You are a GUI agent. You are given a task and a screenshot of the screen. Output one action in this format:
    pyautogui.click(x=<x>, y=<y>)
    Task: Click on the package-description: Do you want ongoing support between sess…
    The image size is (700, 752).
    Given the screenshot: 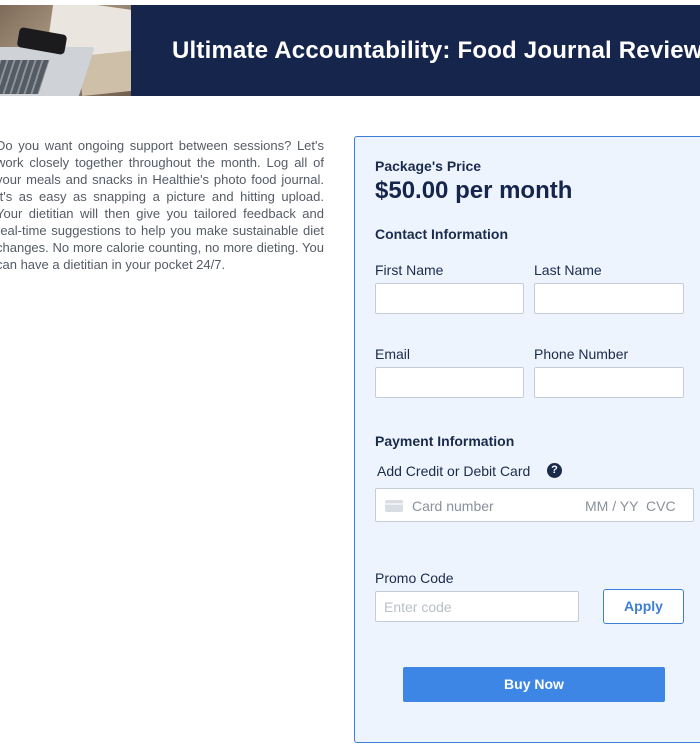 What is the action you would take?
    pyautogui.click(x=162, y=205)
    